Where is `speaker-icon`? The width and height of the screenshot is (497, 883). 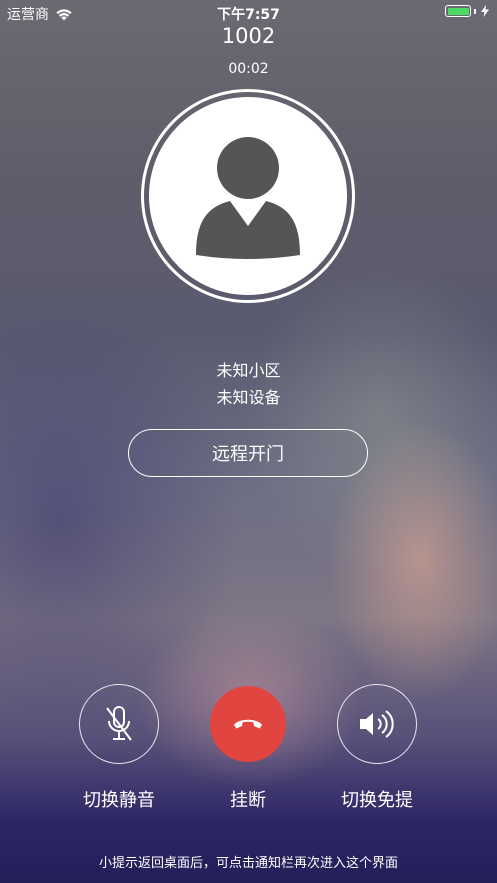
speaker-icon is located at coordinates (377, 724).